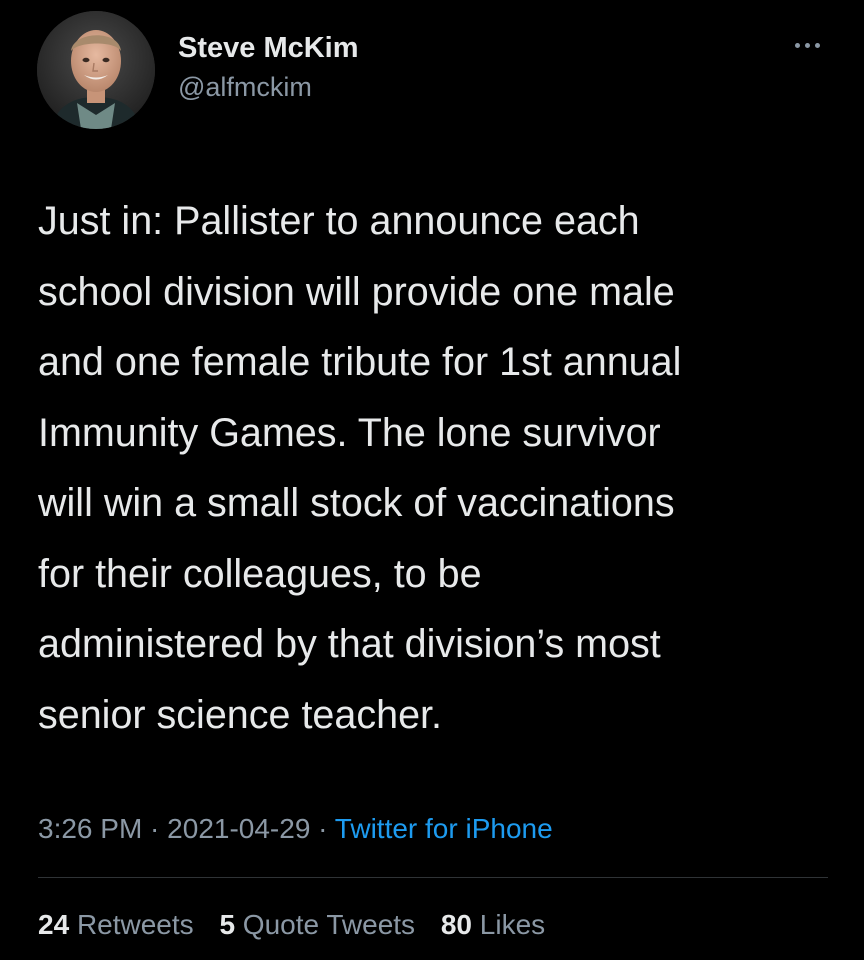 This screenshot has width=864, height=960. I want to click on quote-tweets-stat: 5 Quote Tweets, so click(317, 925).